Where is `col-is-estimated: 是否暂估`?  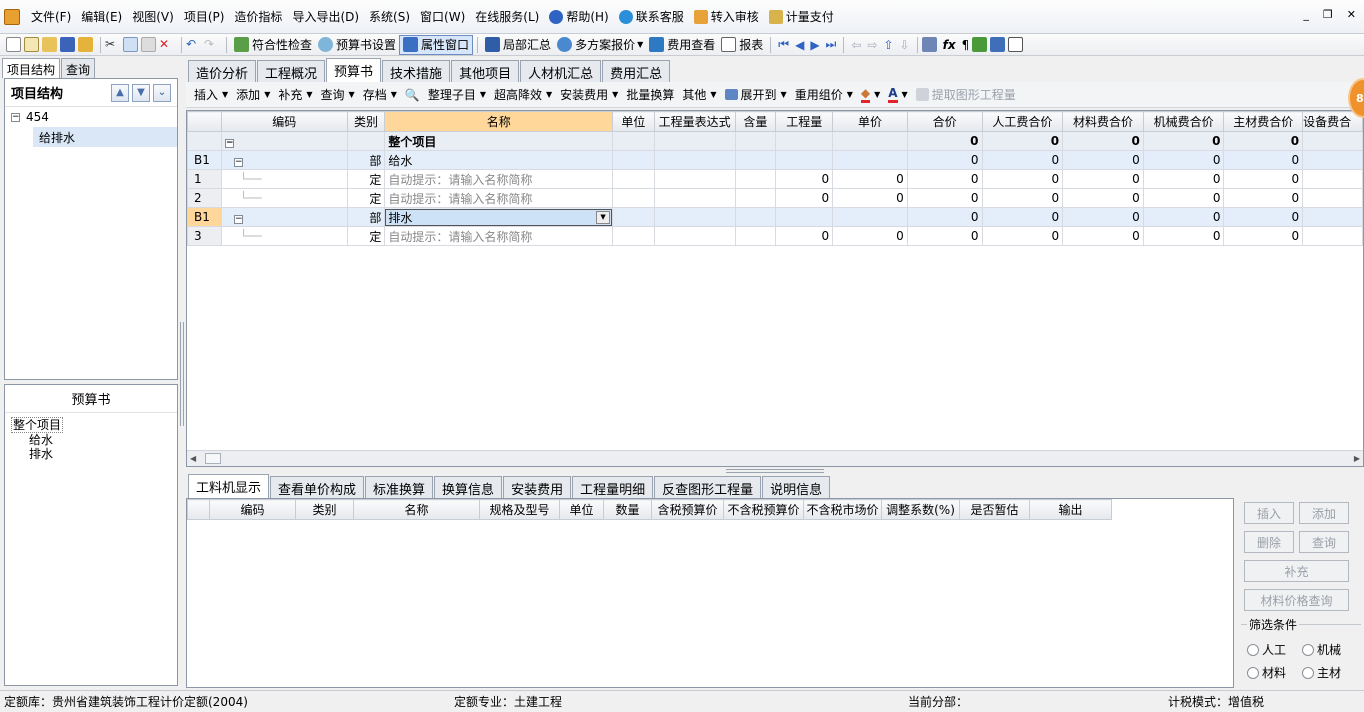 col-is-estimated: 是否暂估 is located at coordinates (994, 509).